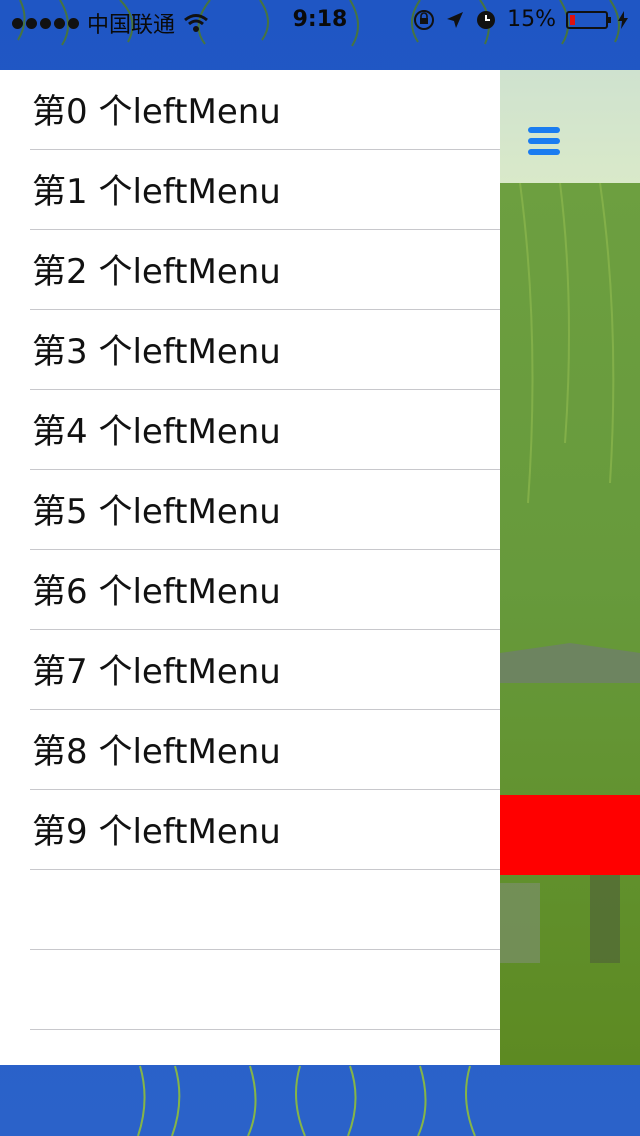 This screenshot has height=1136, width=640. I want to click on menu-item-label: 第9 个leftMenu, so click(156, 832).